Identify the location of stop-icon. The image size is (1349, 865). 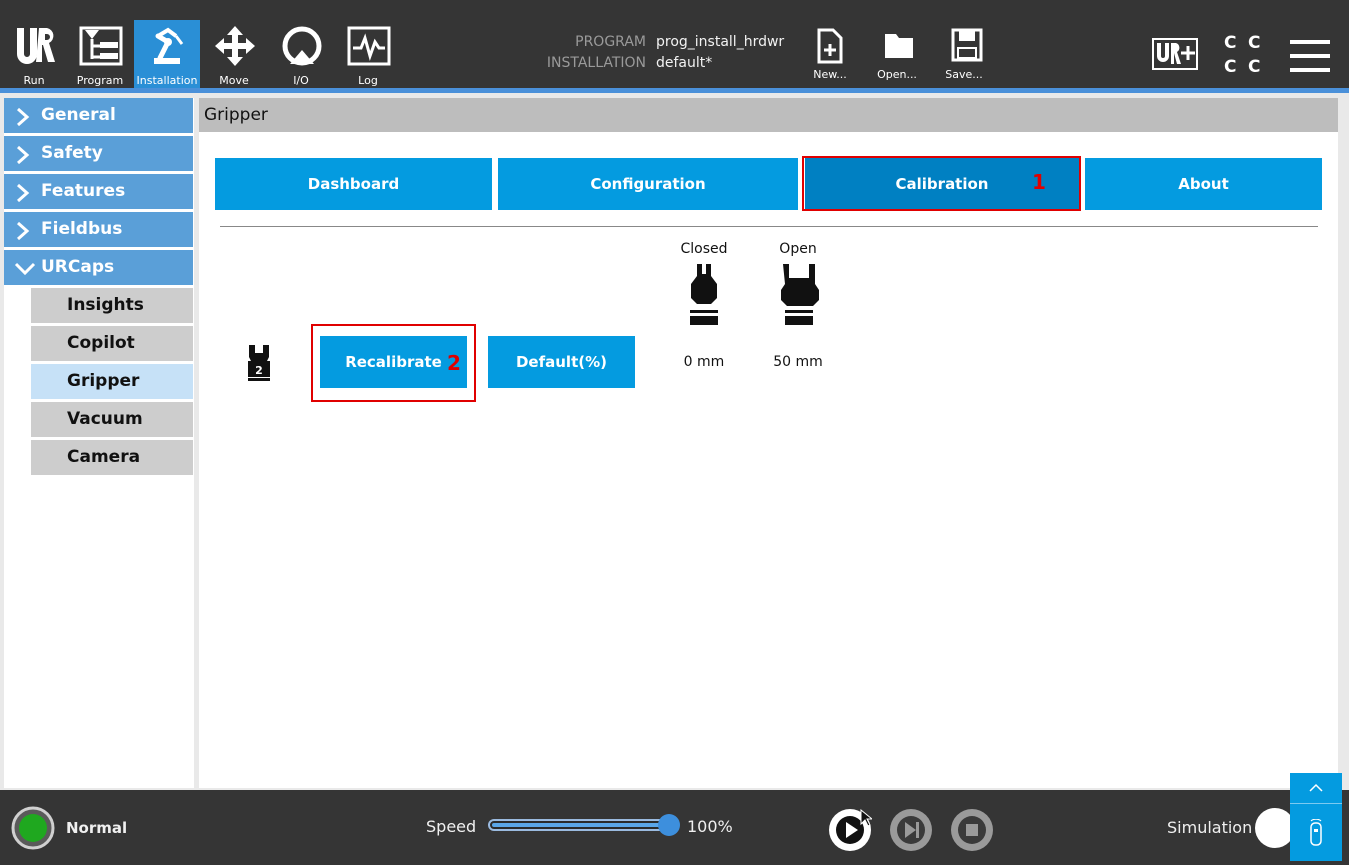
(972, 830).